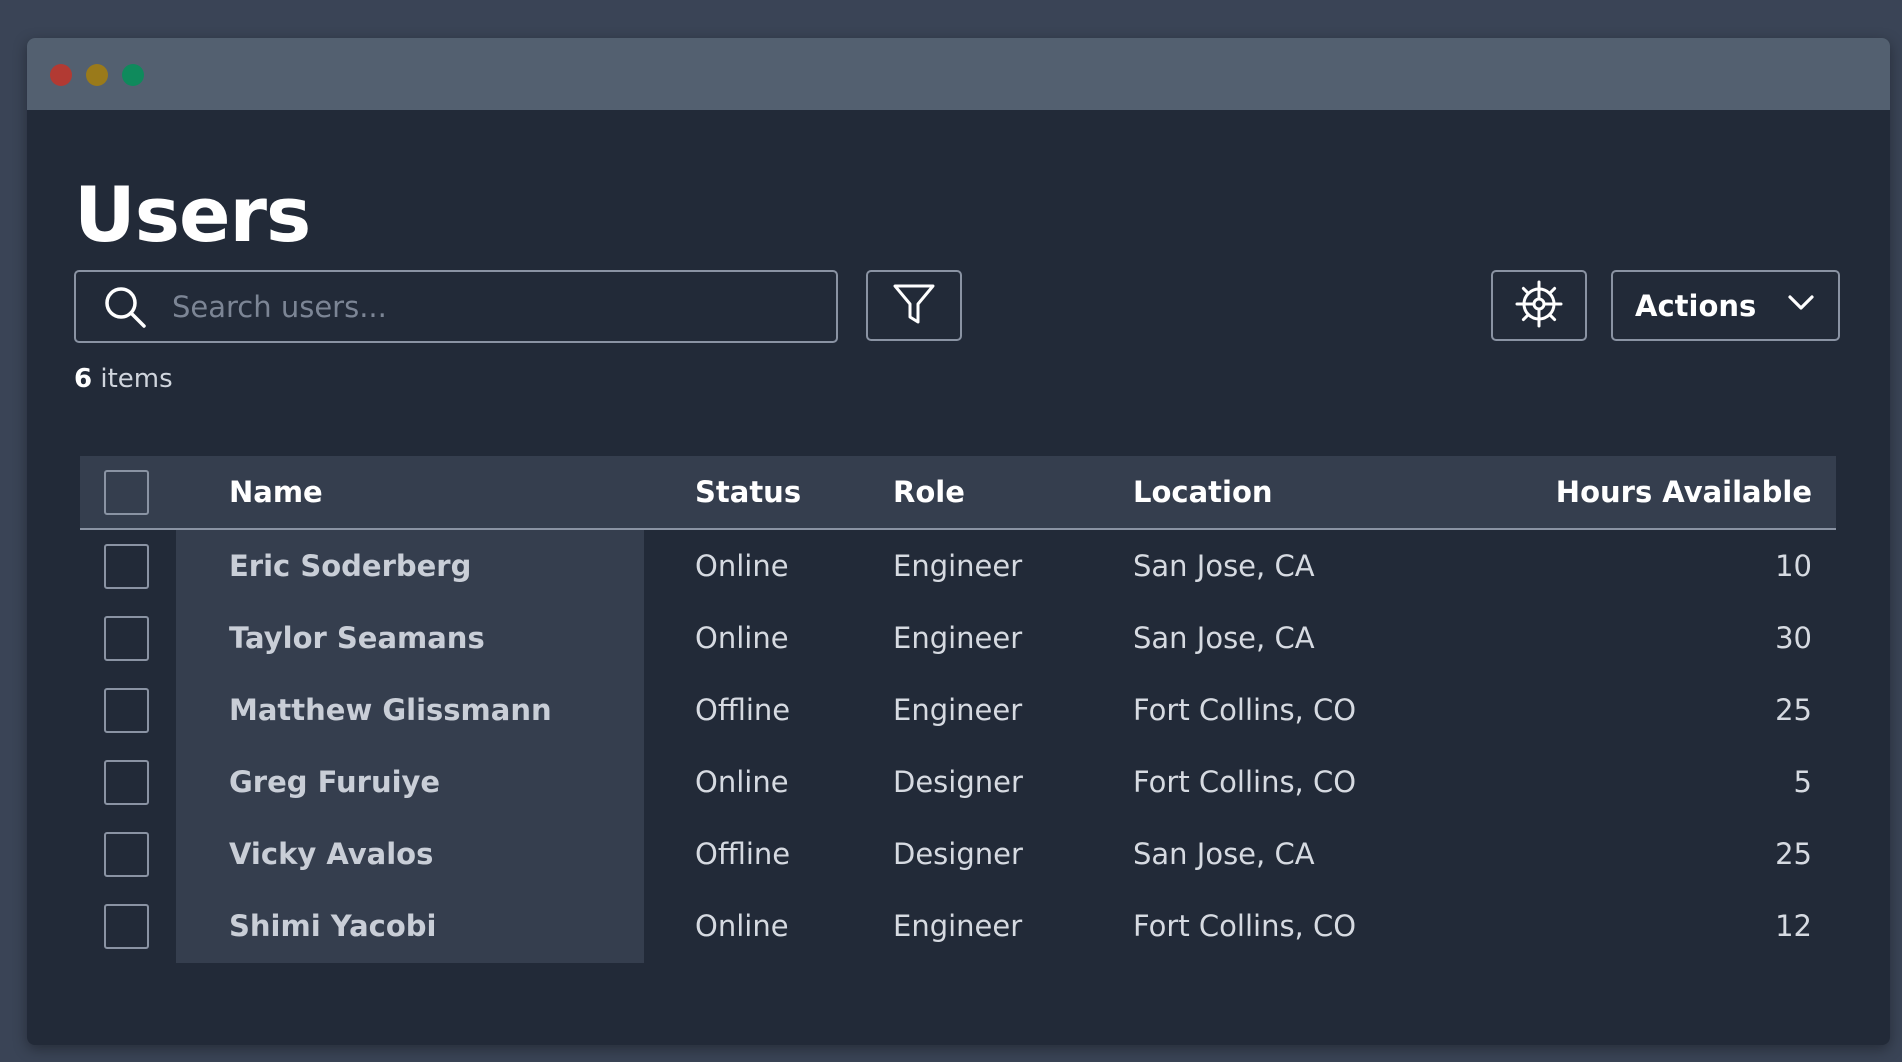  Describe the element at coordinates (335, 782) in the screenshot. I see `cell-name: Greg Furuiye` at that location.